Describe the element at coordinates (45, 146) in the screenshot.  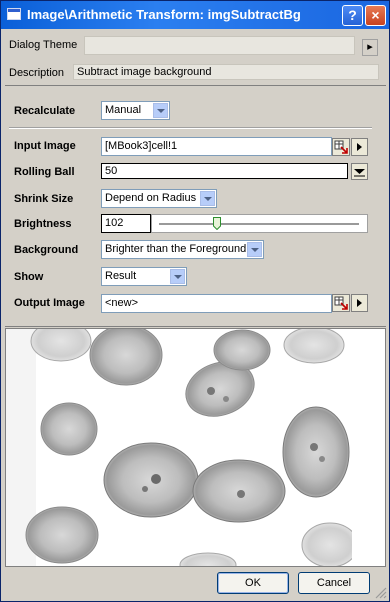
I see `input-image-label: Input Image` at that location.